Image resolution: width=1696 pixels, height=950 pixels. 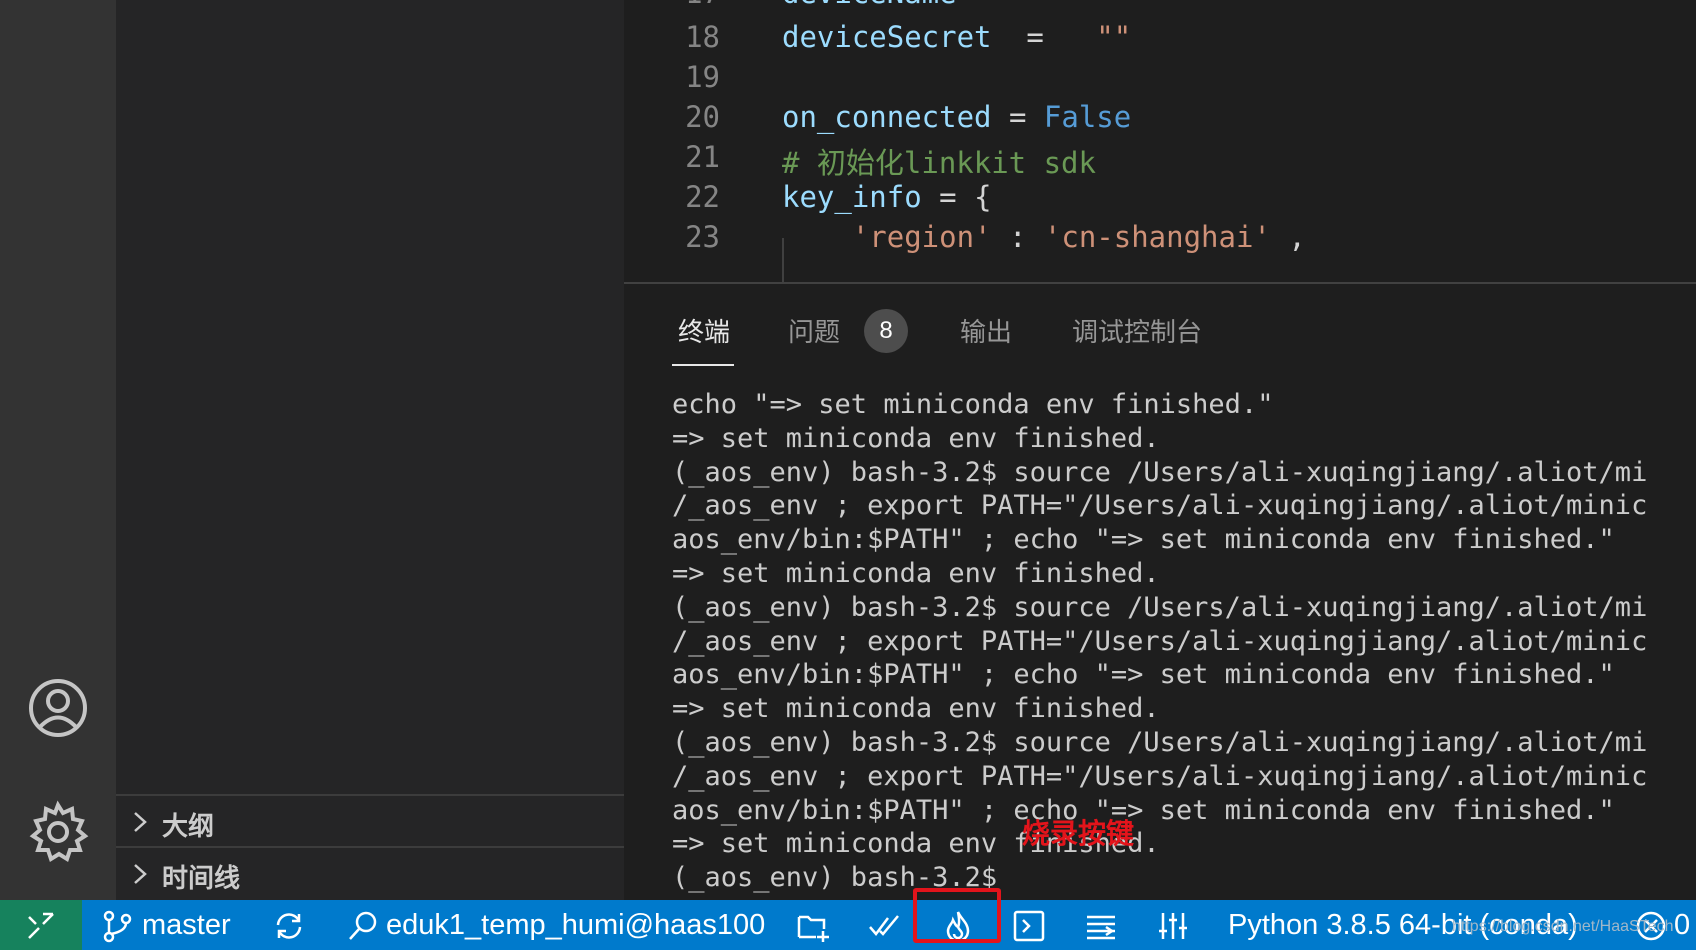 What do you see at coordinates (672, 5) in the screenshot?
I see `line-number: 17` at bounding box center [672, 5].